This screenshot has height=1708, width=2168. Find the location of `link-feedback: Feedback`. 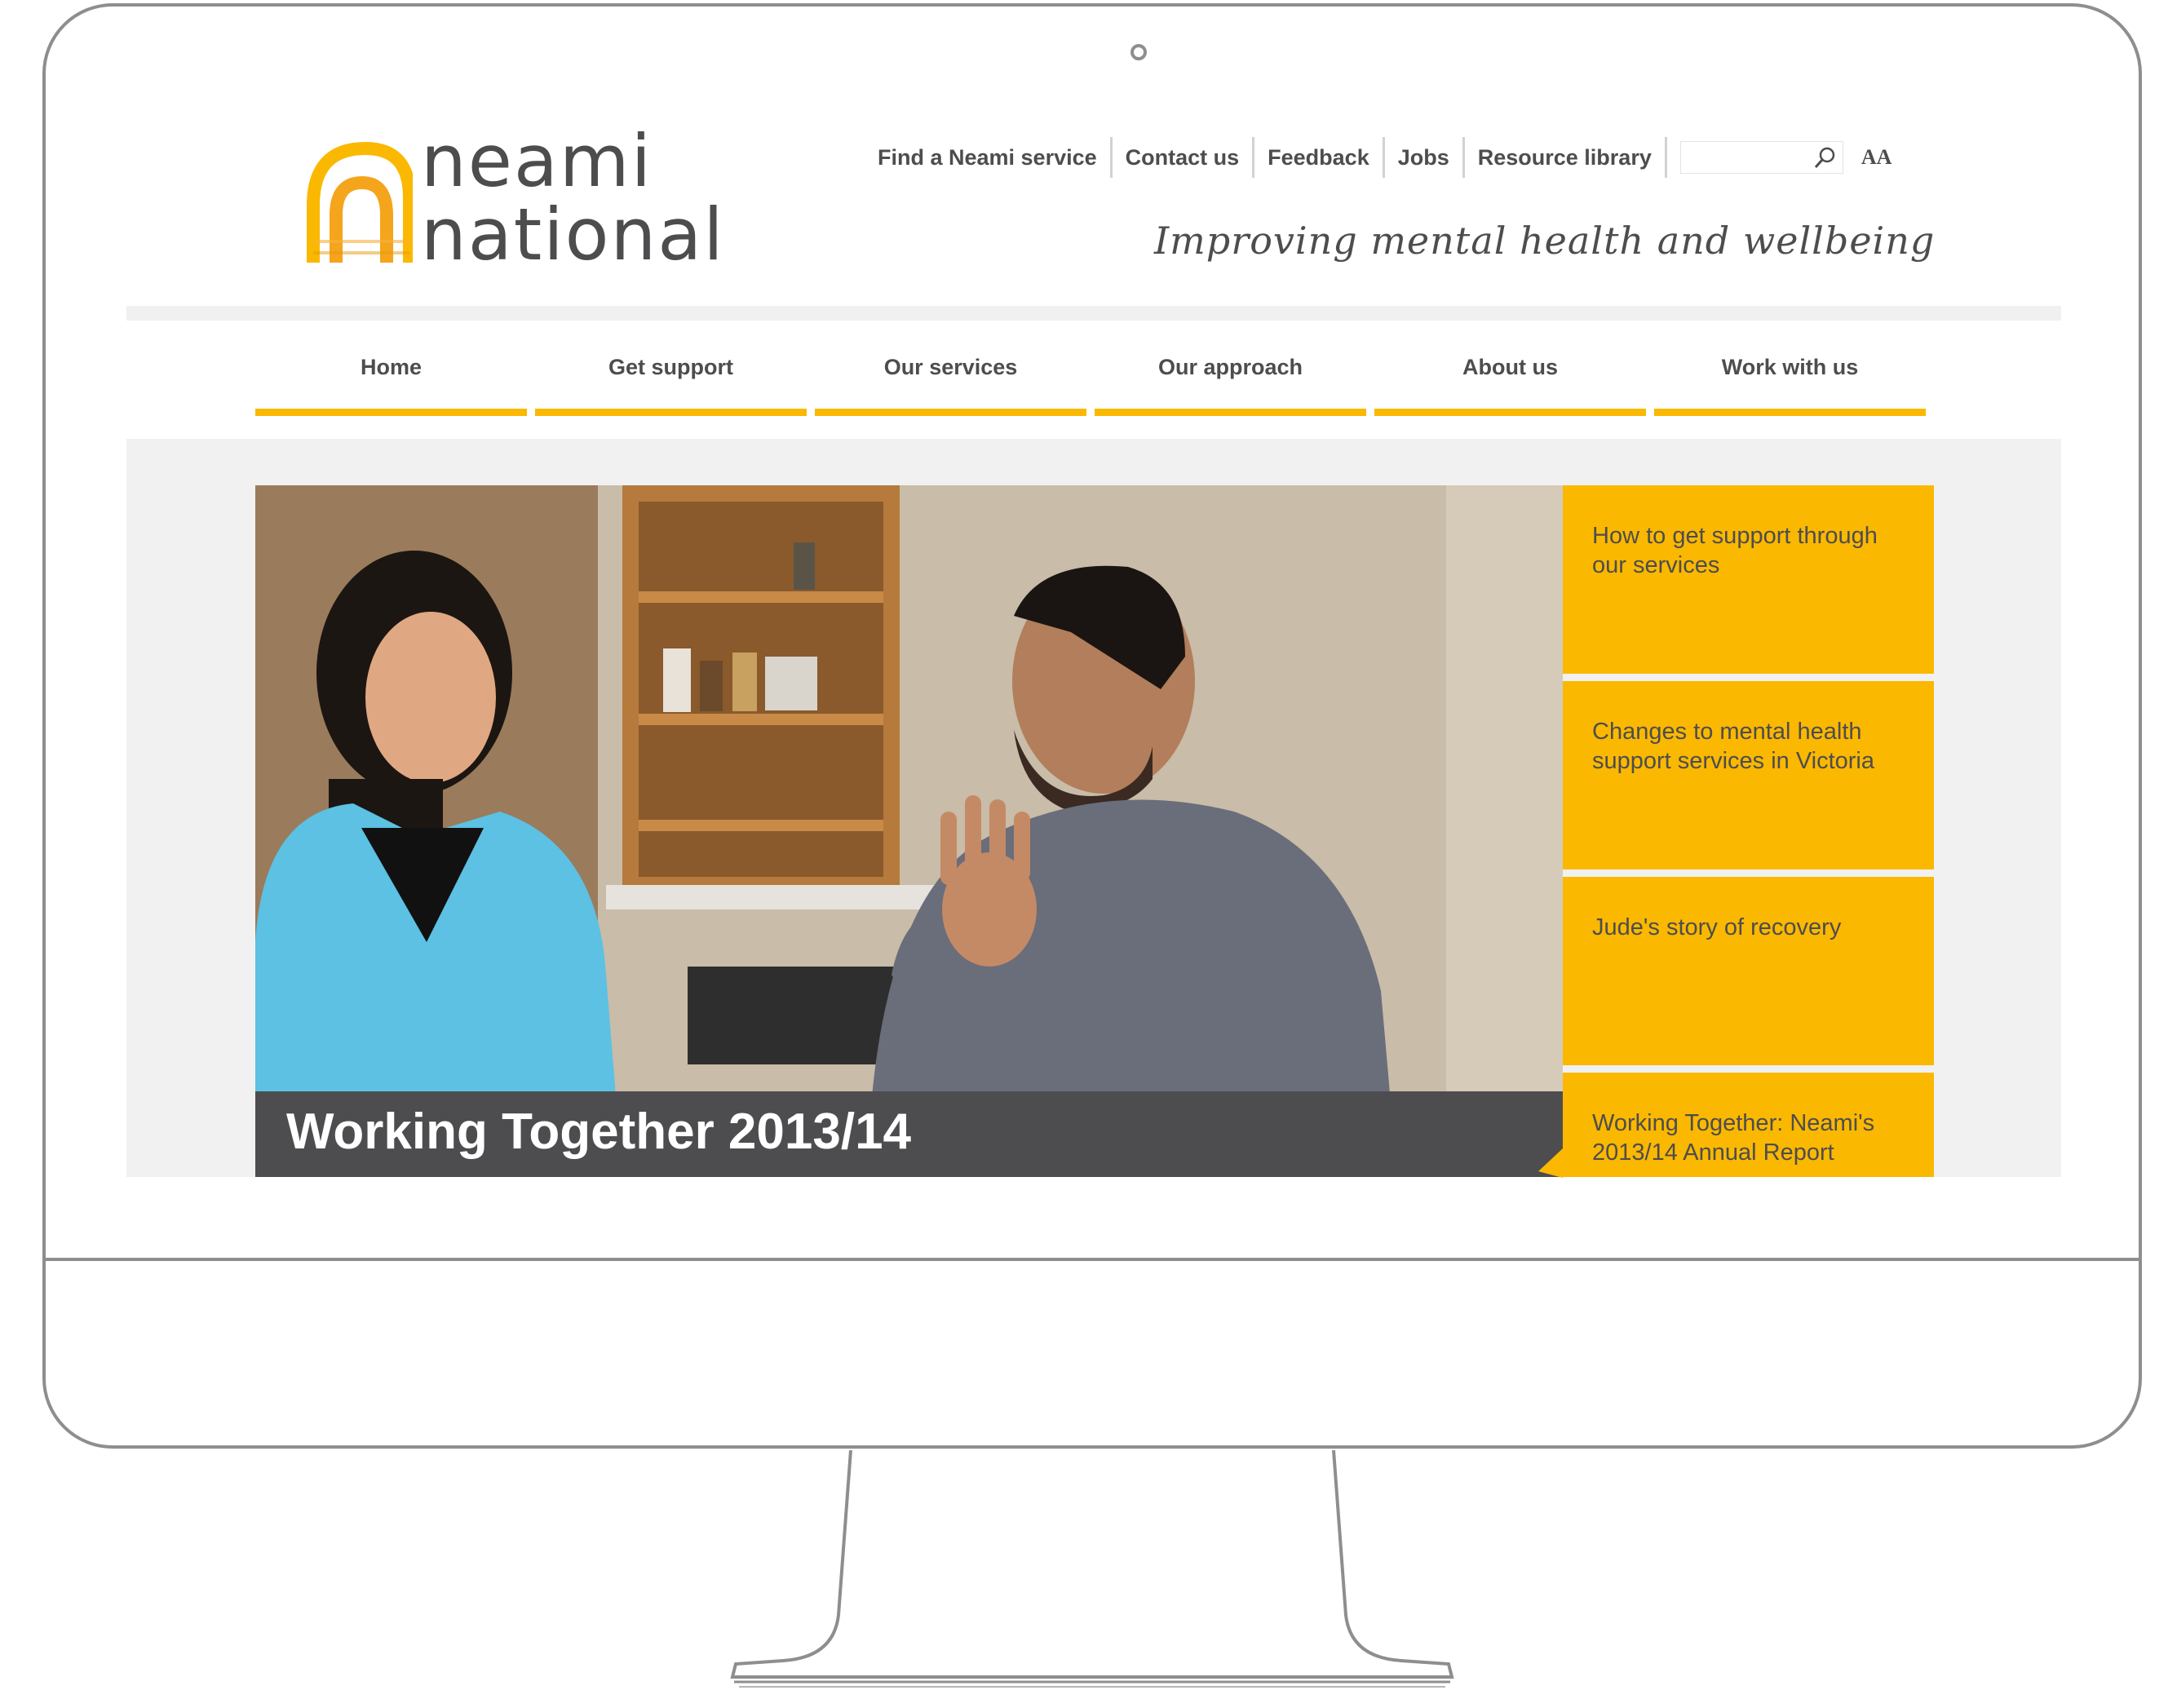

link-feedback: Feedback is located at coordinates (1319, 157).